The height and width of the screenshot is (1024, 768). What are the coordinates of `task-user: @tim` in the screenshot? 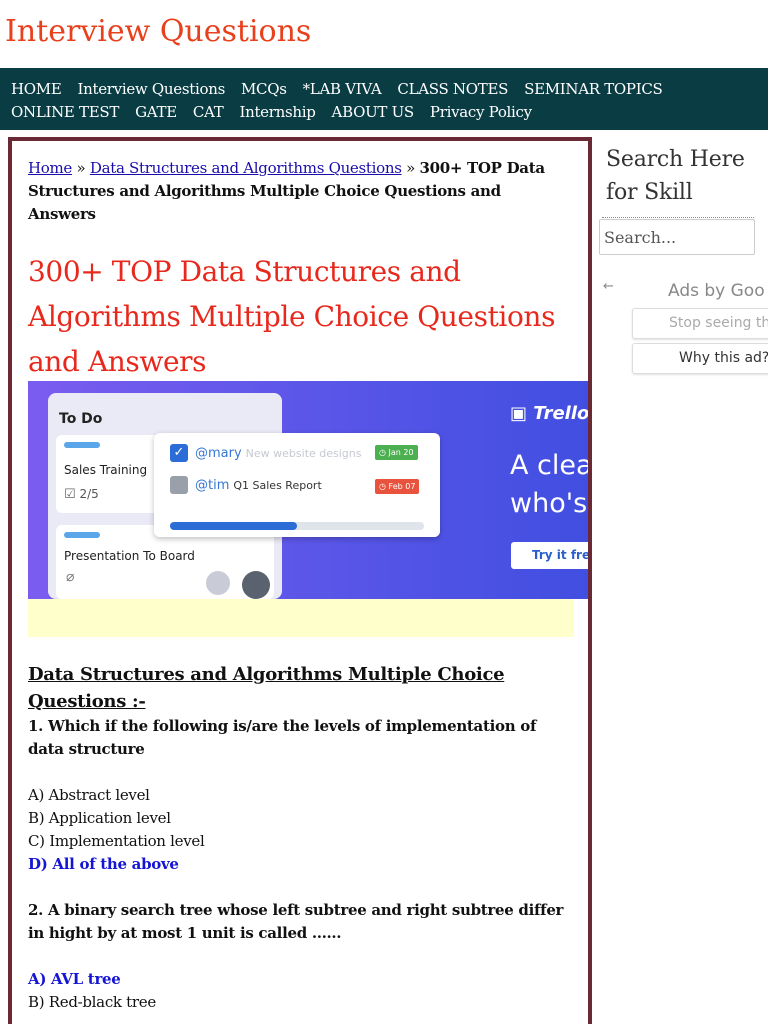 It's located at (212, 485).